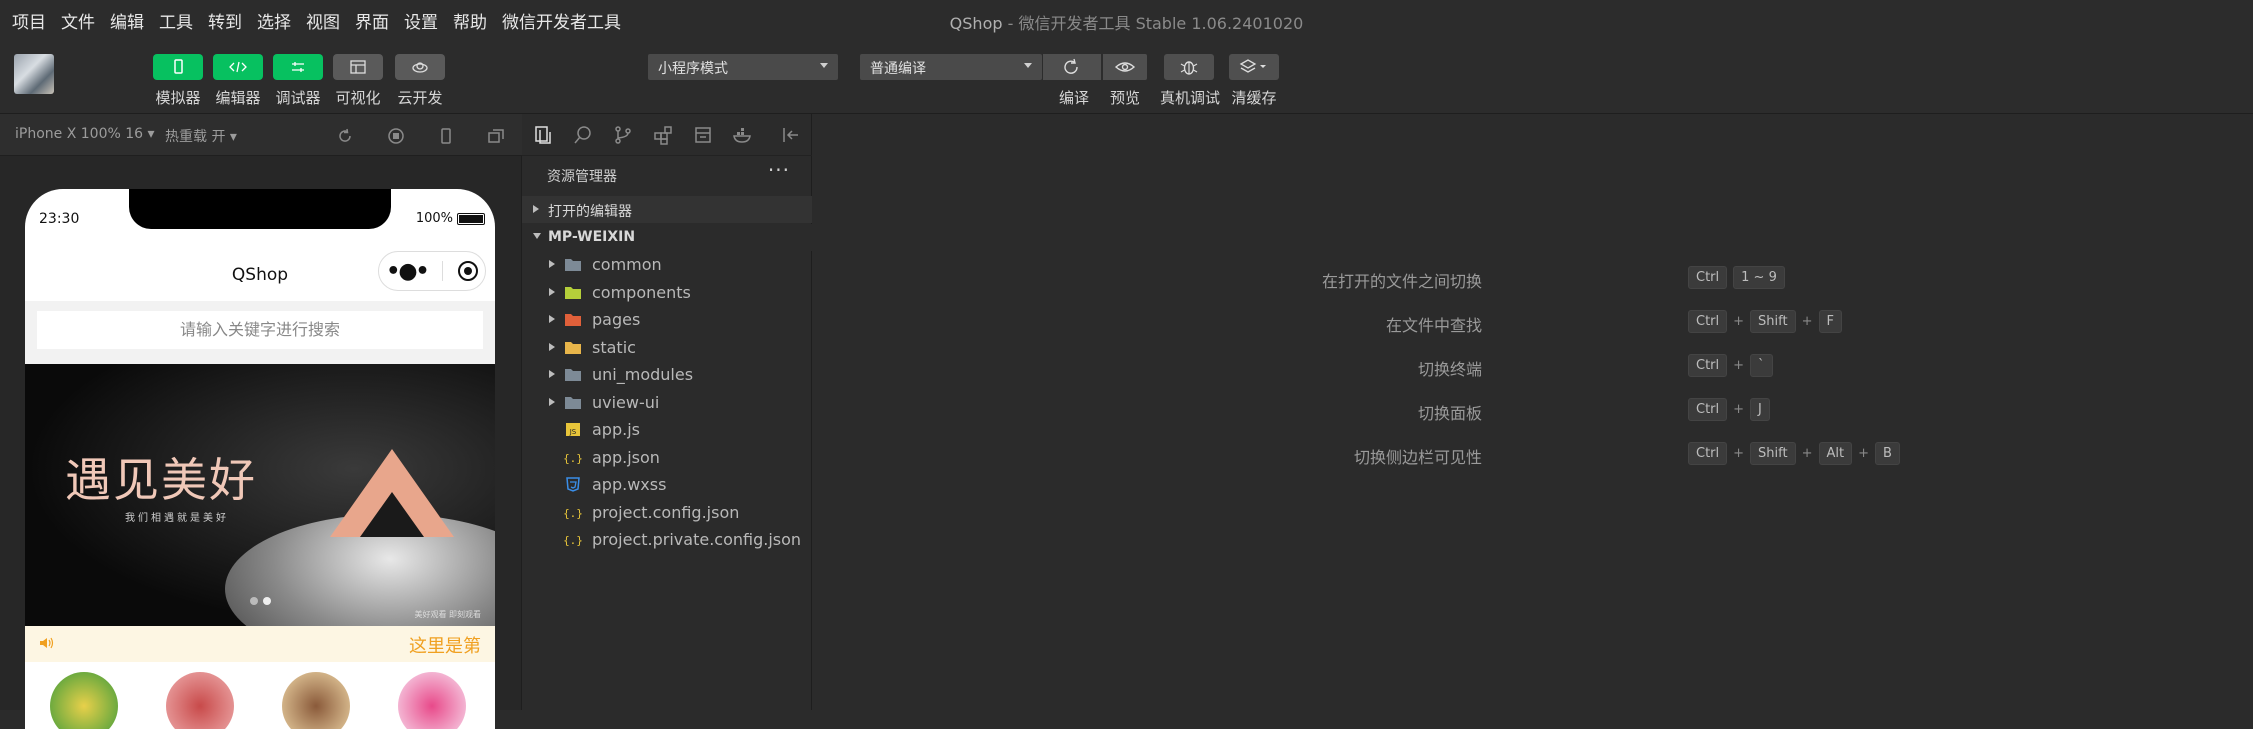  Describe the element at coordinates (446, 136) in the screenshot. I see `device-icon` at that location.